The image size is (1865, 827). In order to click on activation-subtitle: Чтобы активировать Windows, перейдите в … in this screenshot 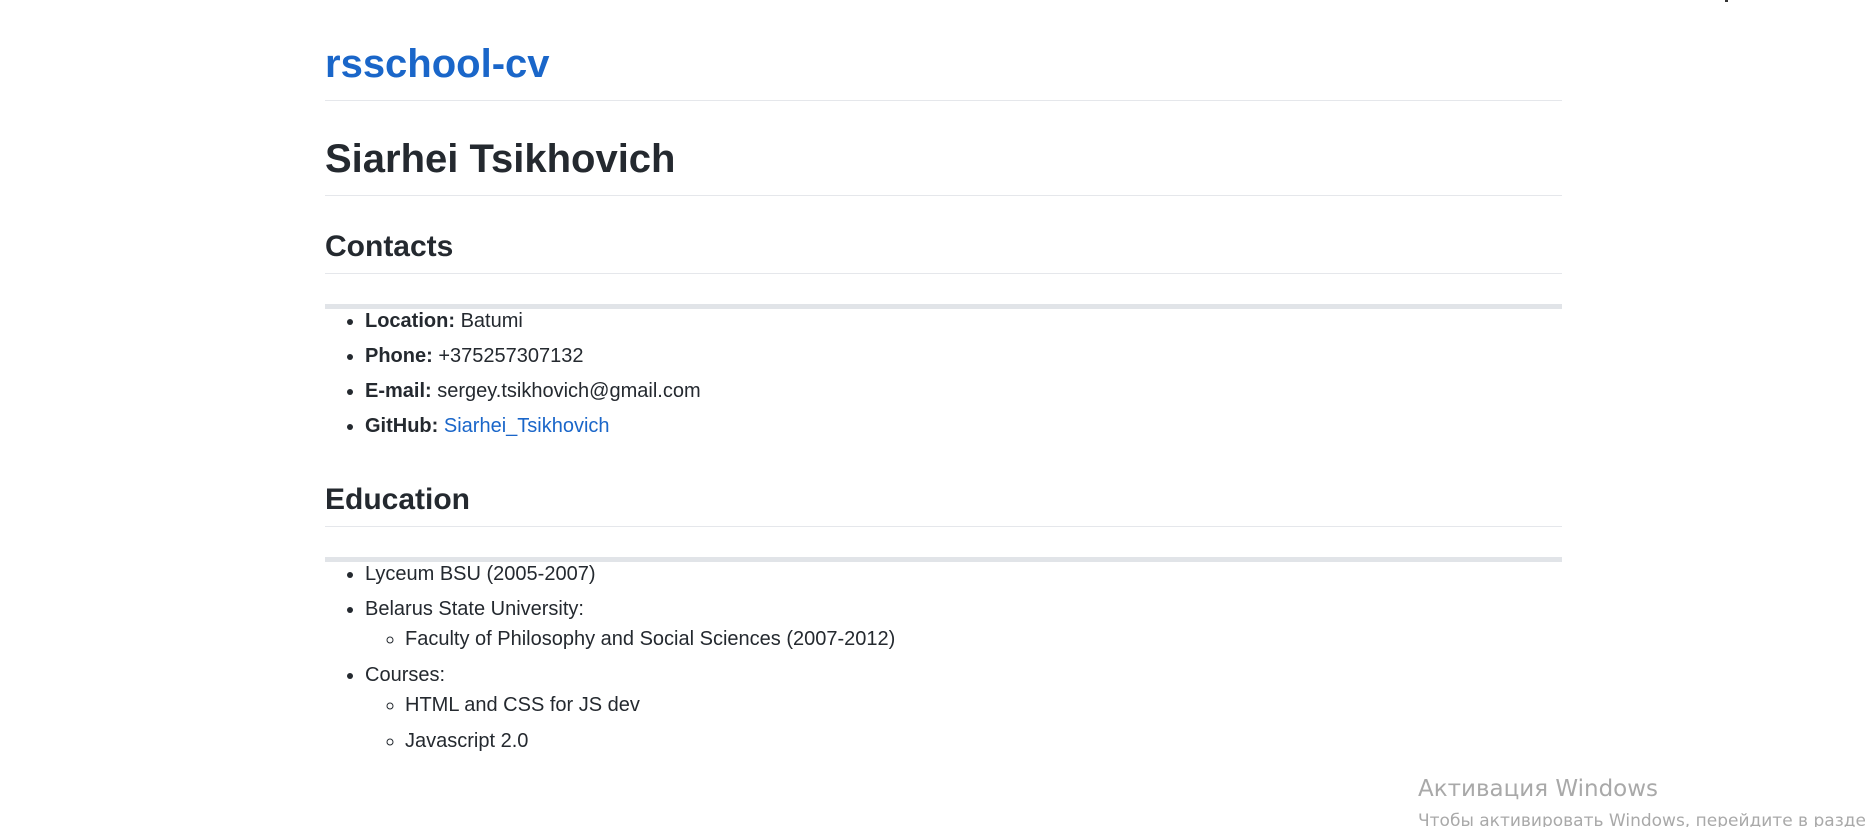, I will do `click(1641, 819)`.